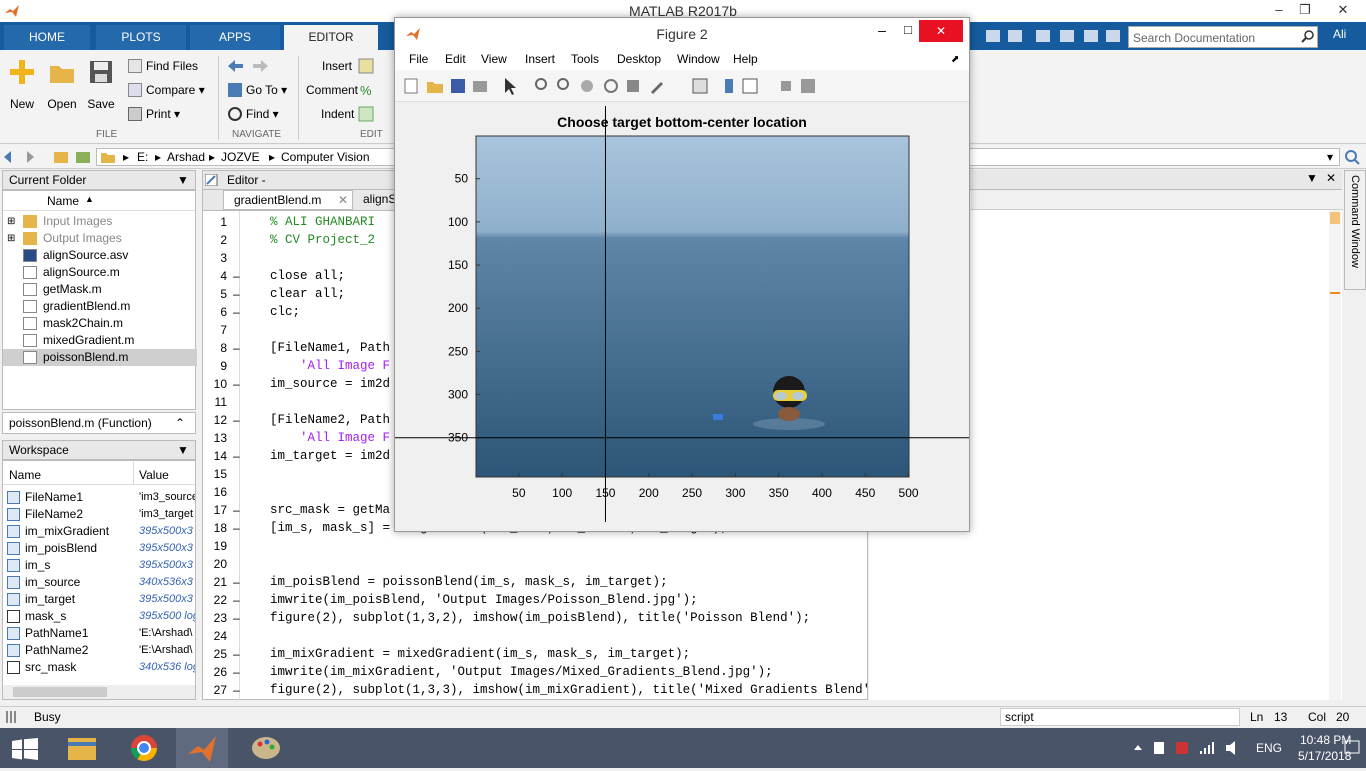  I want to click on print-button: Print ▾, so click(154, 114).